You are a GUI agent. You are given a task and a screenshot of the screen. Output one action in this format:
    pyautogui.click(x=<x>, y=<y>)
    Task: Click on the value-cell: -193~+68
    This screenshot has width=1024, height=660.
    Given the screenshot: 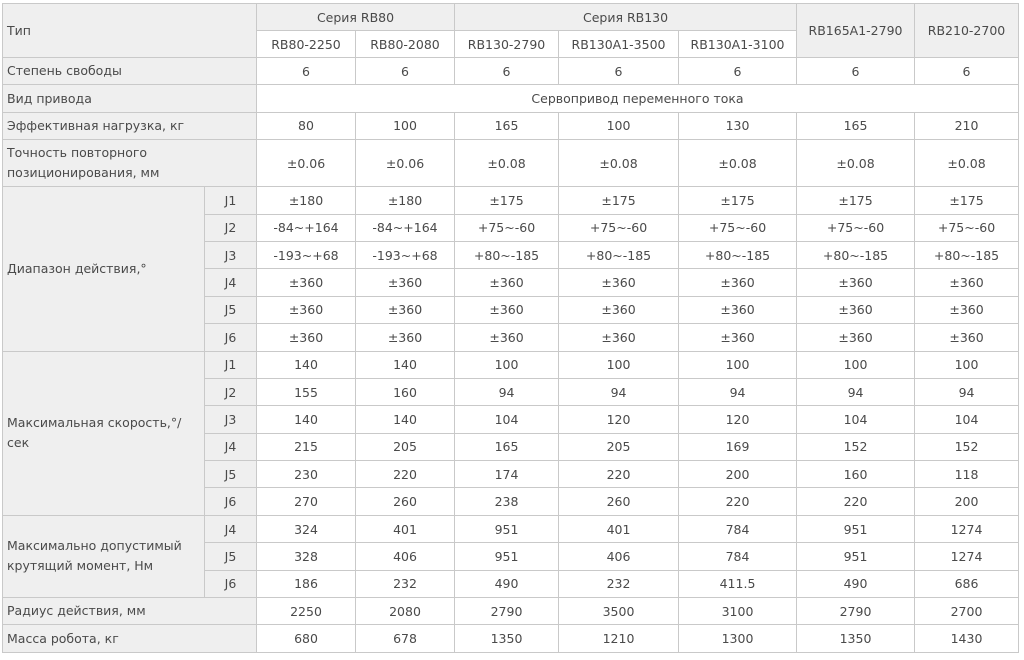 What is the action you would take?
    pyautogui.click(x=306, y=255)
    